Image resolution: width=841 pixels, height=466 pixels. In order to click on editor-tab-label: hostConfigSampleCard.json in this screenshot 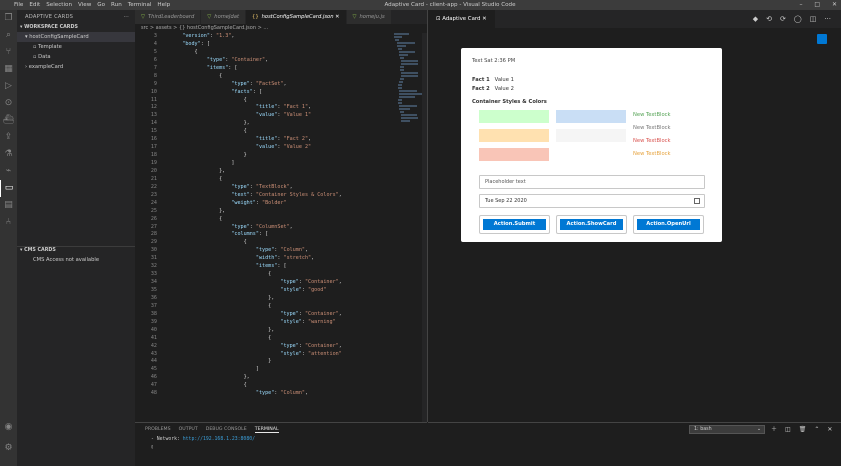, I will do `click(297, 17)`.